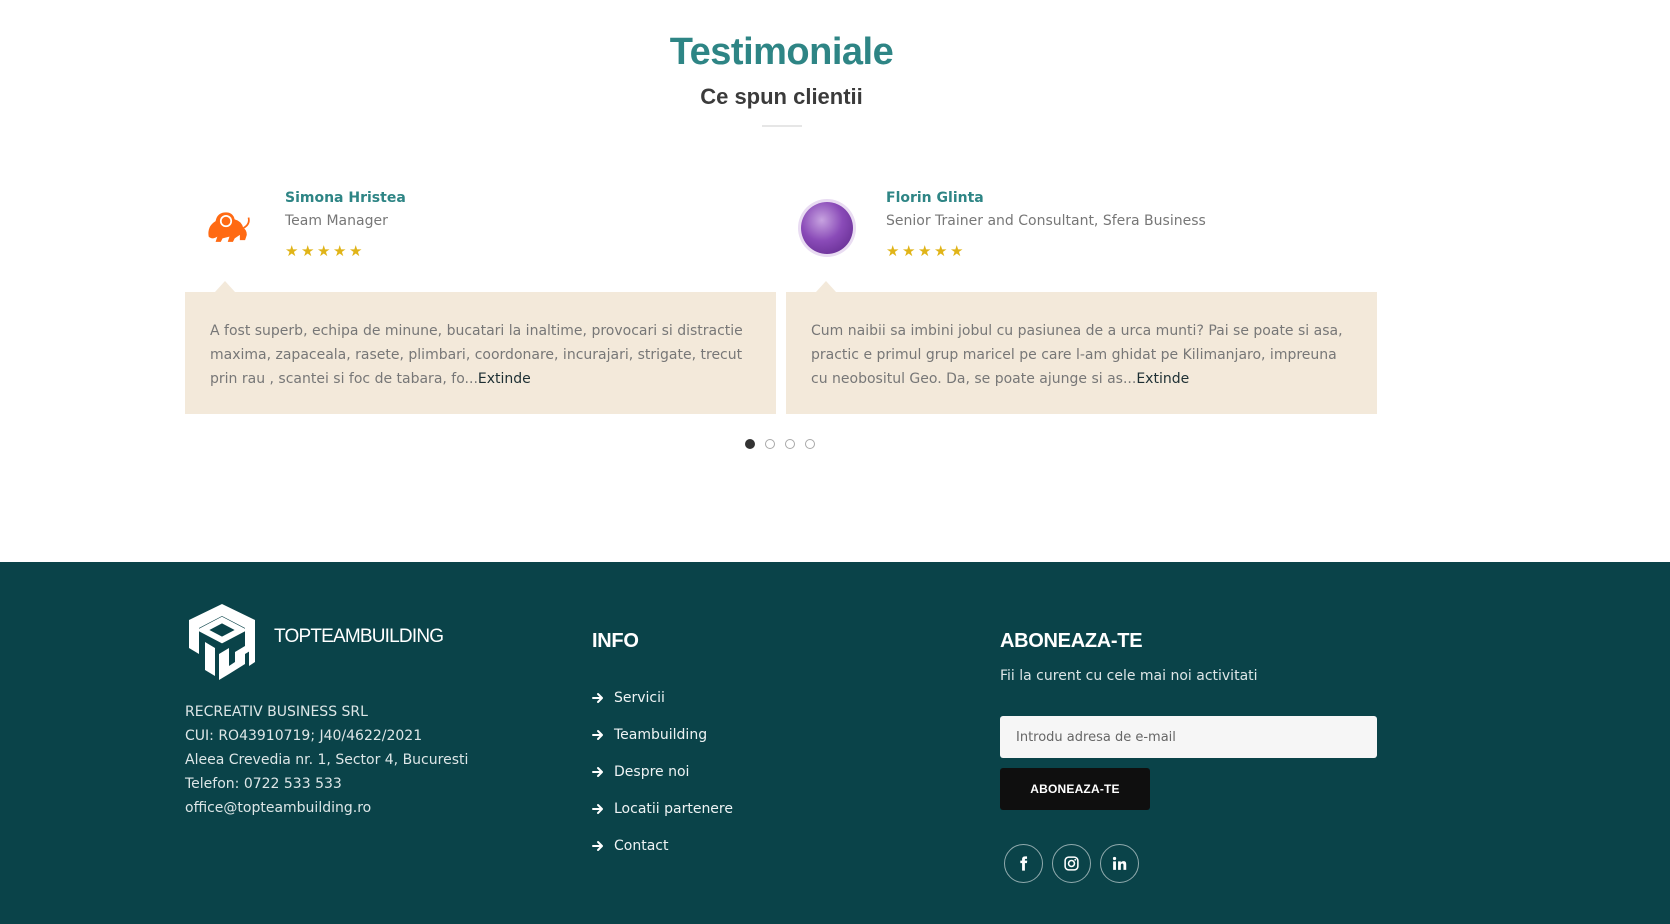 This screenshot has height=924, width=1670. Describe the element at coordinates (345, 198) in the screenshot. I see `author-name: Simona Hristea` at that location.